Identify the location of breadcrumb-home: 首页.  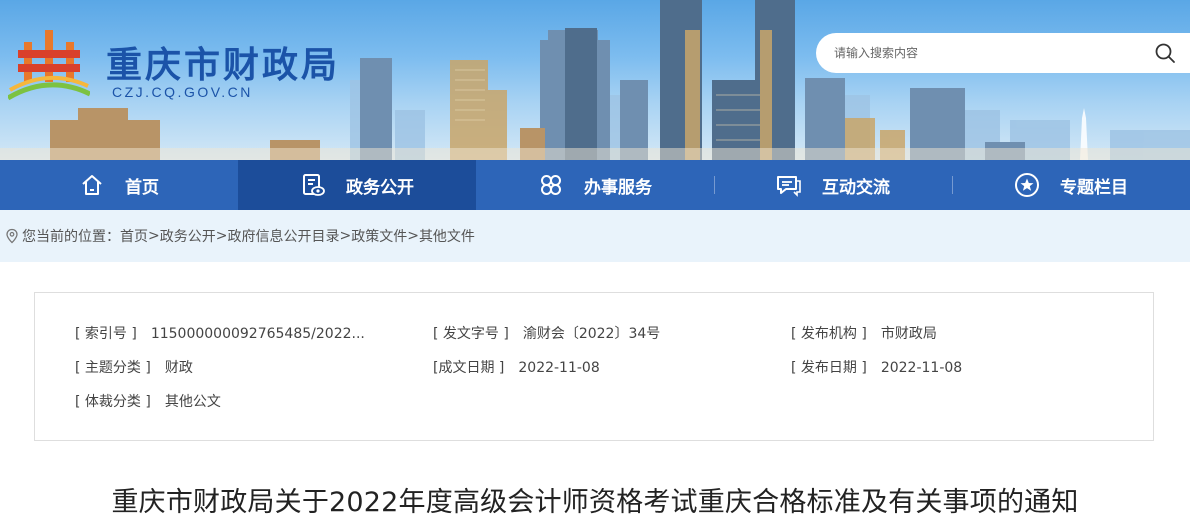
(134, 236).